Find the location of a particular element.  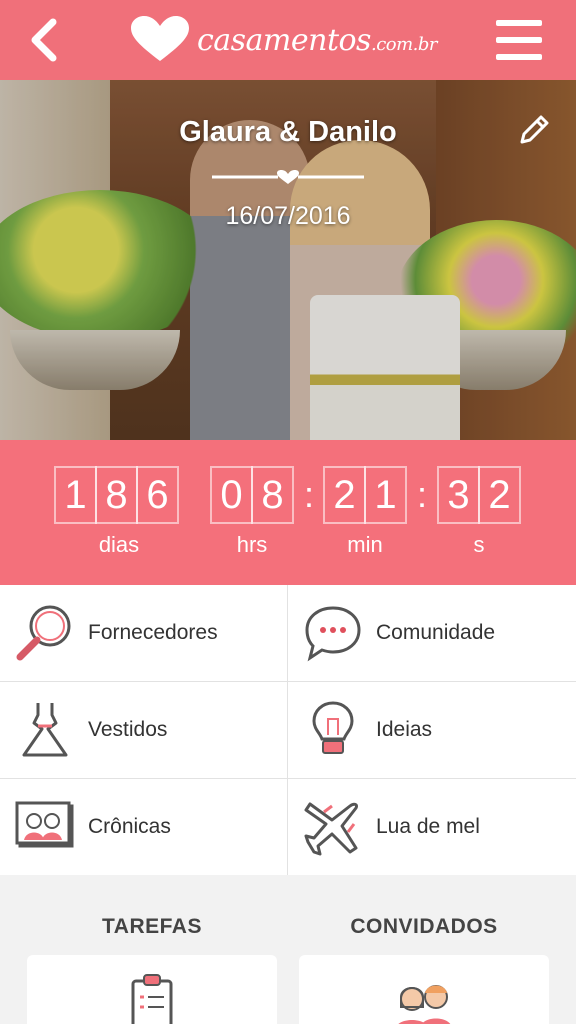

clipboard-icon is located at coordinates (152, 999).